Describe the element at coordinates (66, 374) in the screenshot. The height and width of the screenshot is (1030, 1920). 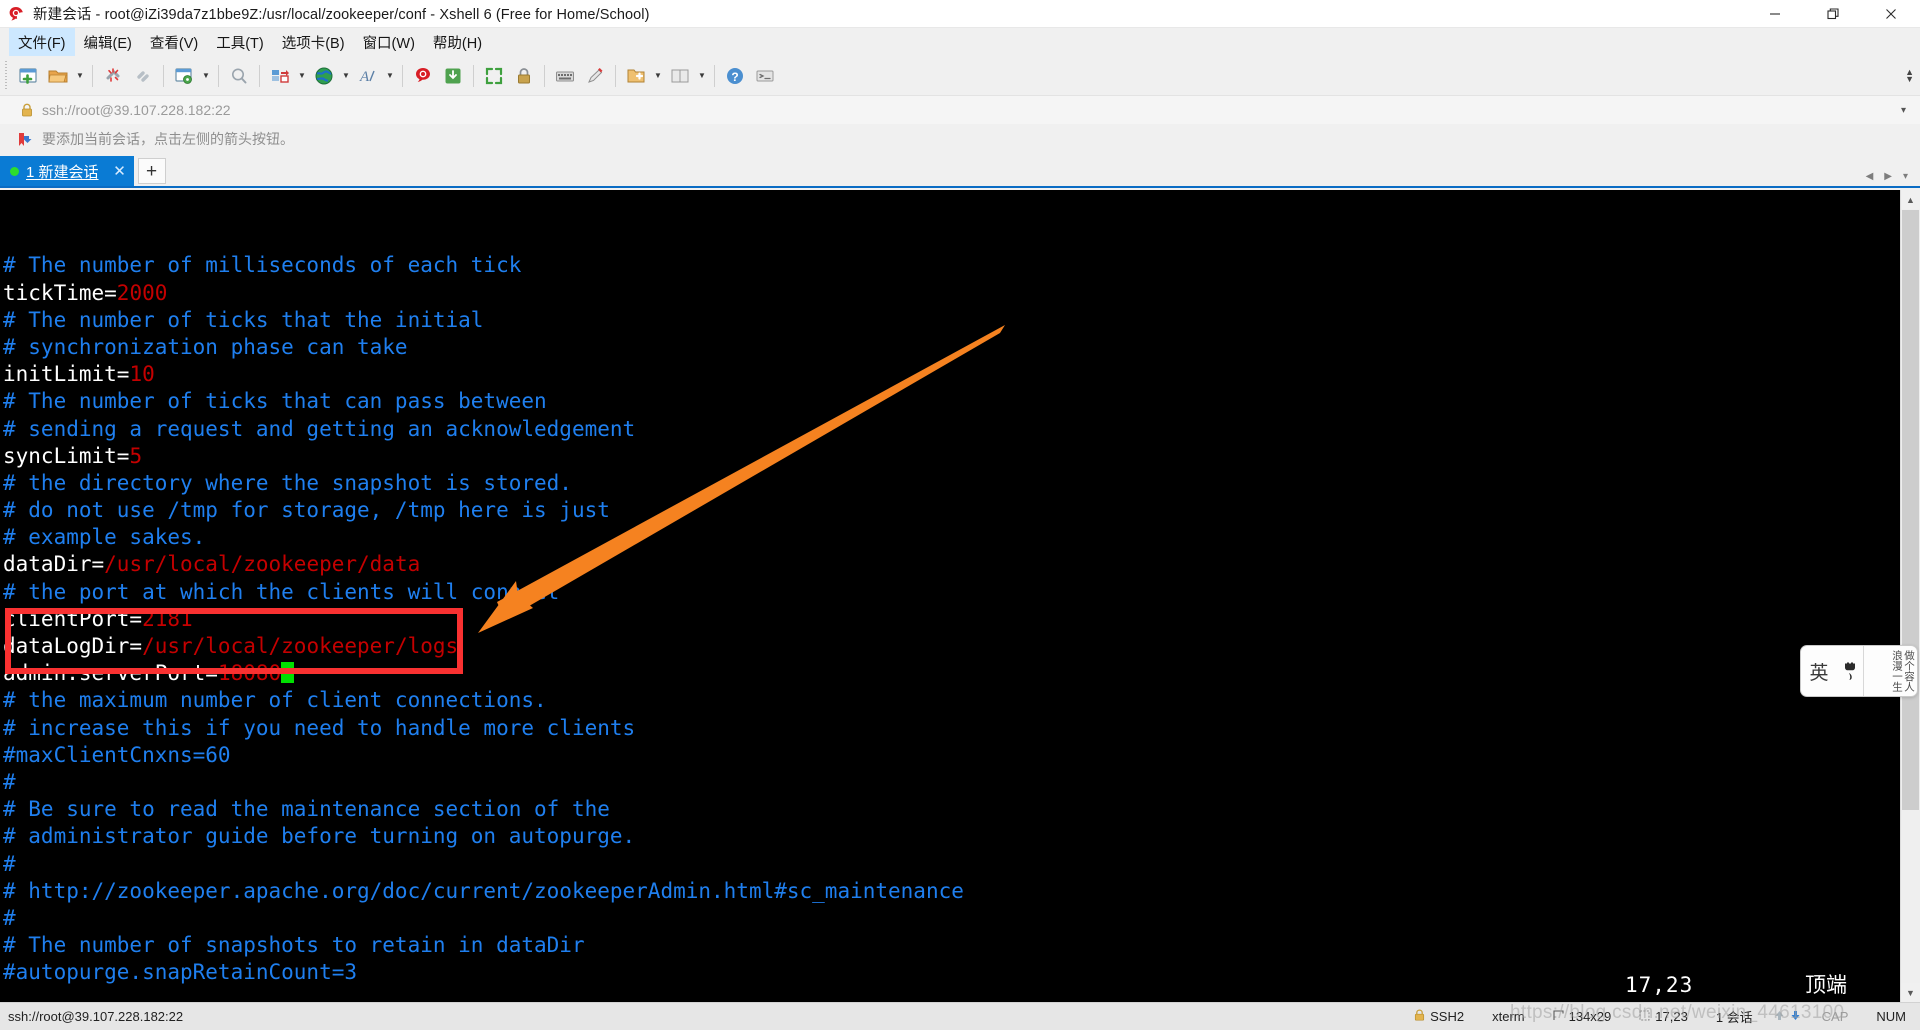
I see `terminal-text: initLimit=` at that location.